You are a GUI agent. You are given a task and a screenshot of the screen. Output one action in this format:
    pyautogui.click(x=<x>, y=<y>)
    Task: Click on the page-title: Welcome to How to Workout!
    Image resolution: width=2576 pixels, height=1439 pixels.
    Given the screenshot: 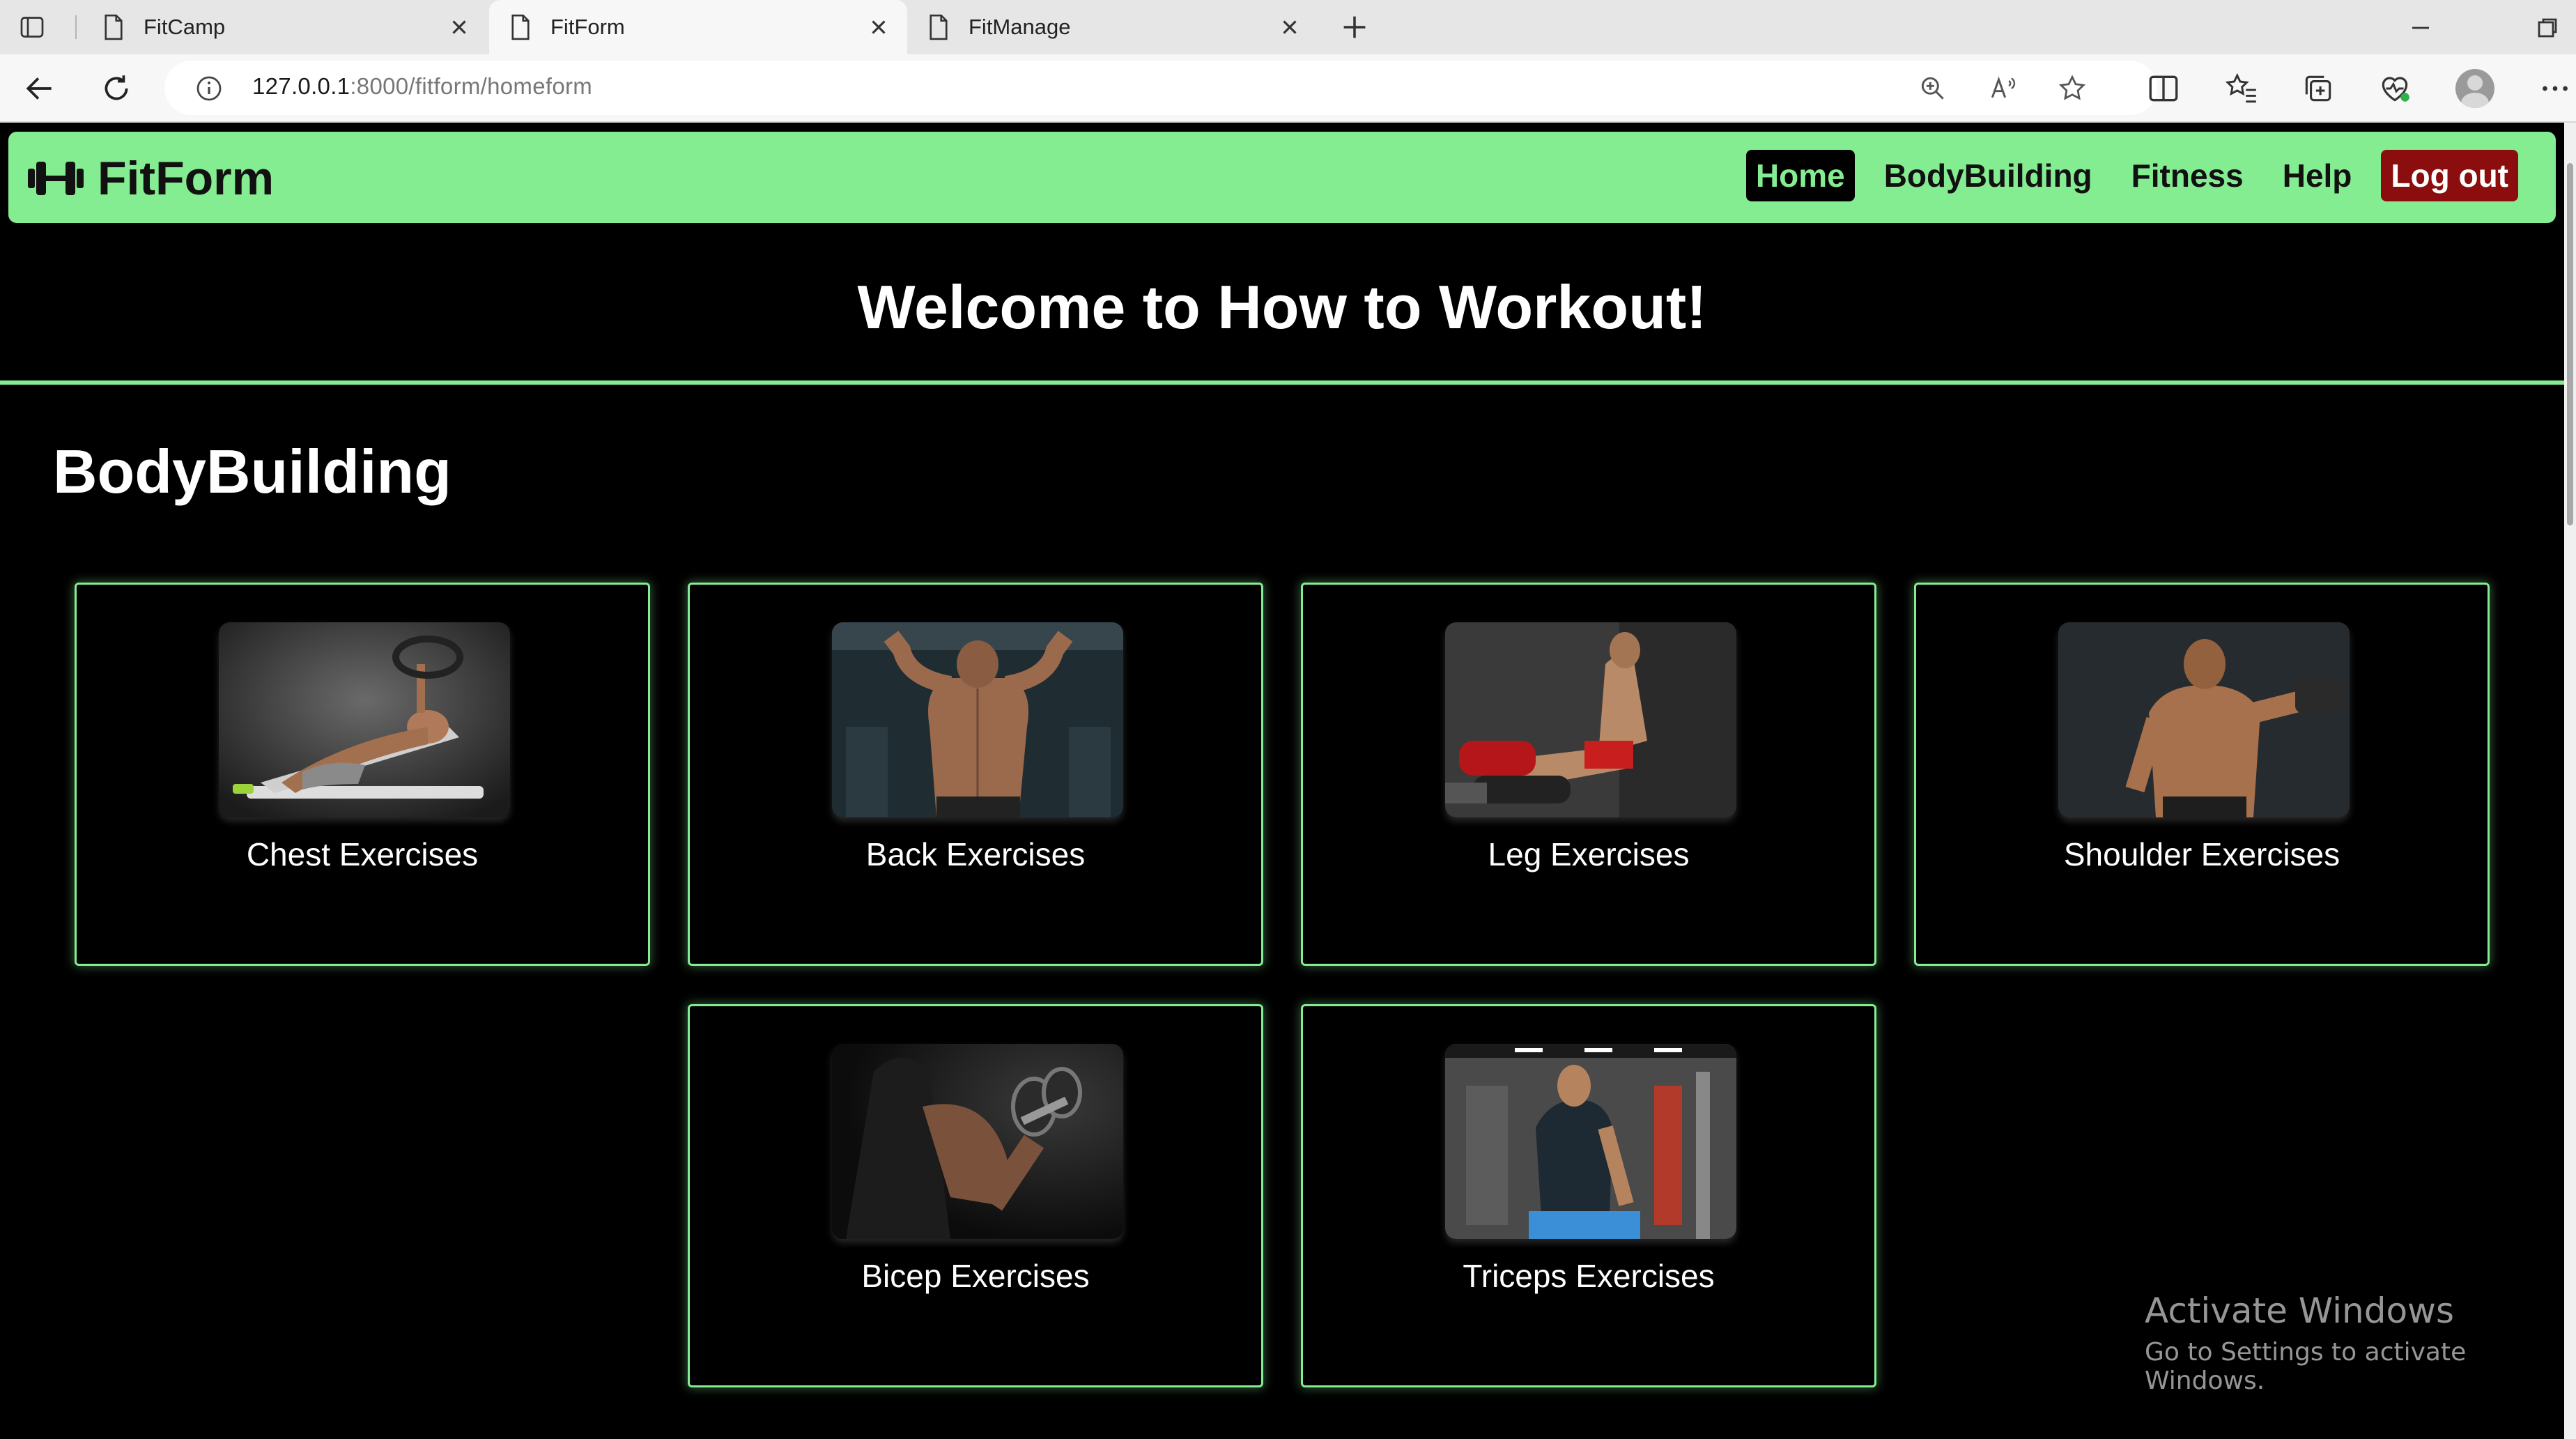 What is the action you would take?
    pyautogui.click(x=1282, y=306)
    